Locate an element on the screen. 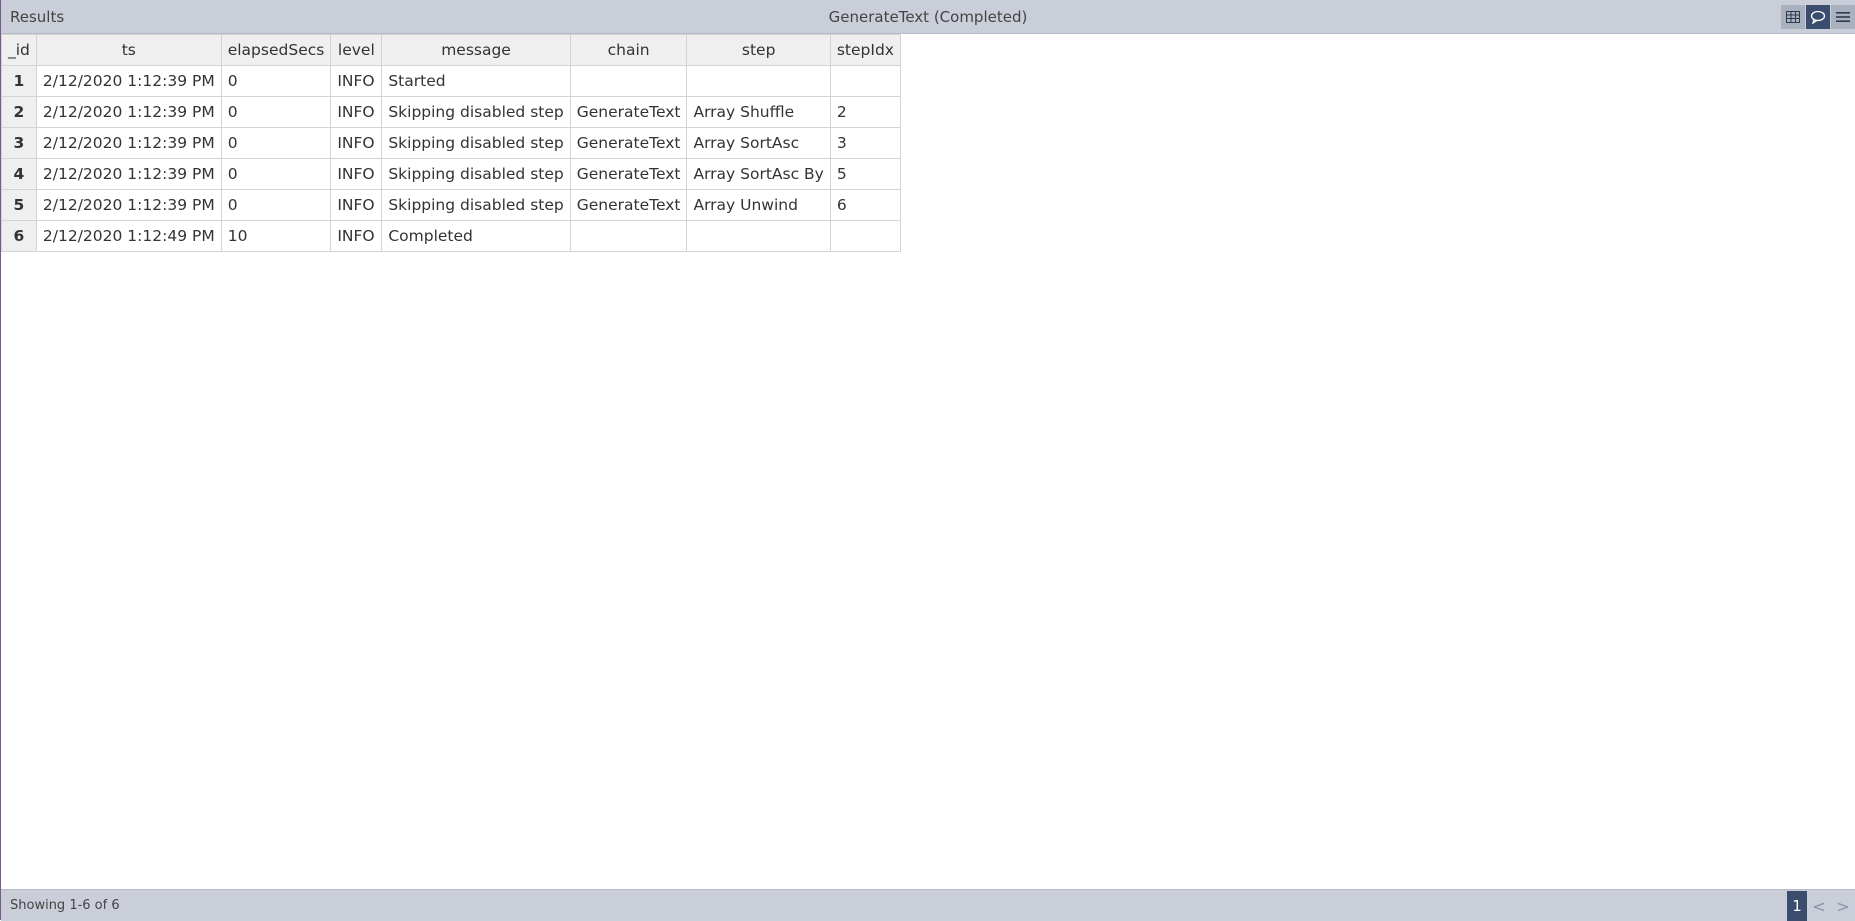 The height and width of the screenshot is (921, 1855). menu-icon is located at coordinates (1843, 17).